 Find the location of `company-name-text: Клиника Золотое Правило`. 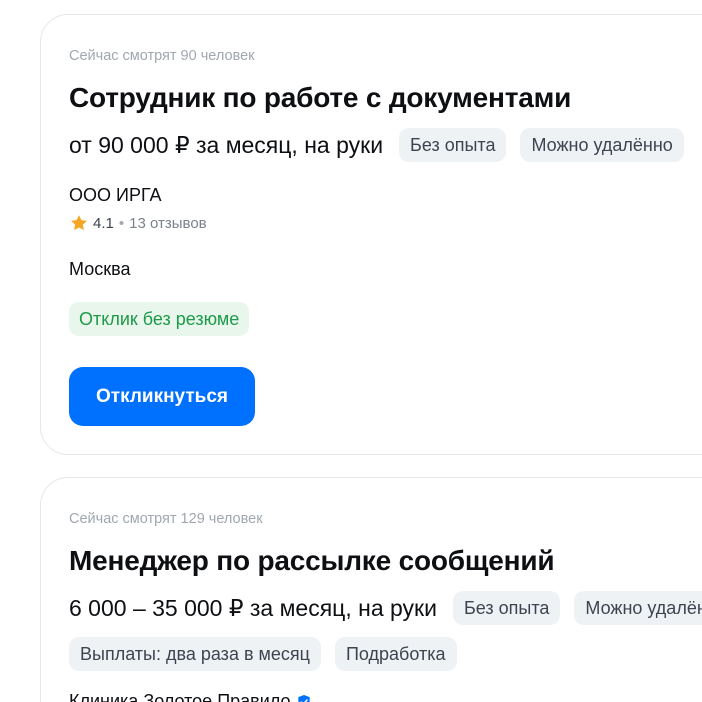

company-name-text: Клиника Золотое Правило is located at coordinates (180, 696).